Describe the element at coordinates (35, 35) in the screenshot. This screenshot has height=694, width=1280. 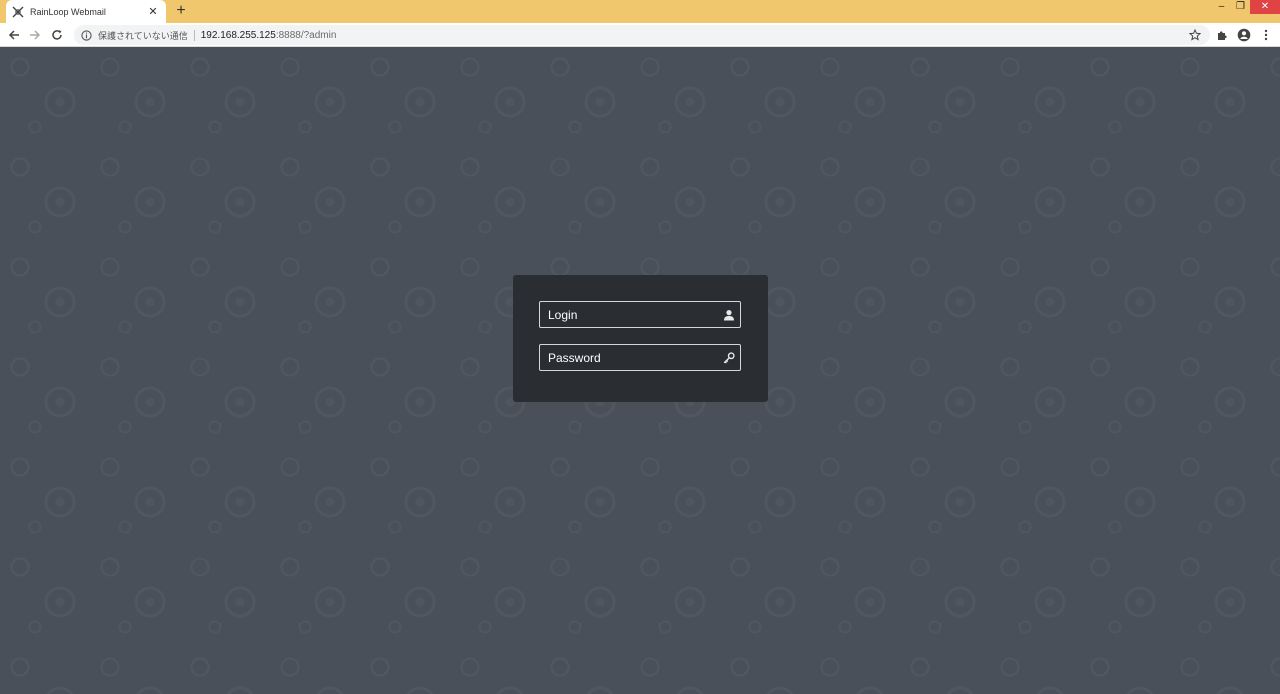
I see `forward-arrow-icon` at that location.